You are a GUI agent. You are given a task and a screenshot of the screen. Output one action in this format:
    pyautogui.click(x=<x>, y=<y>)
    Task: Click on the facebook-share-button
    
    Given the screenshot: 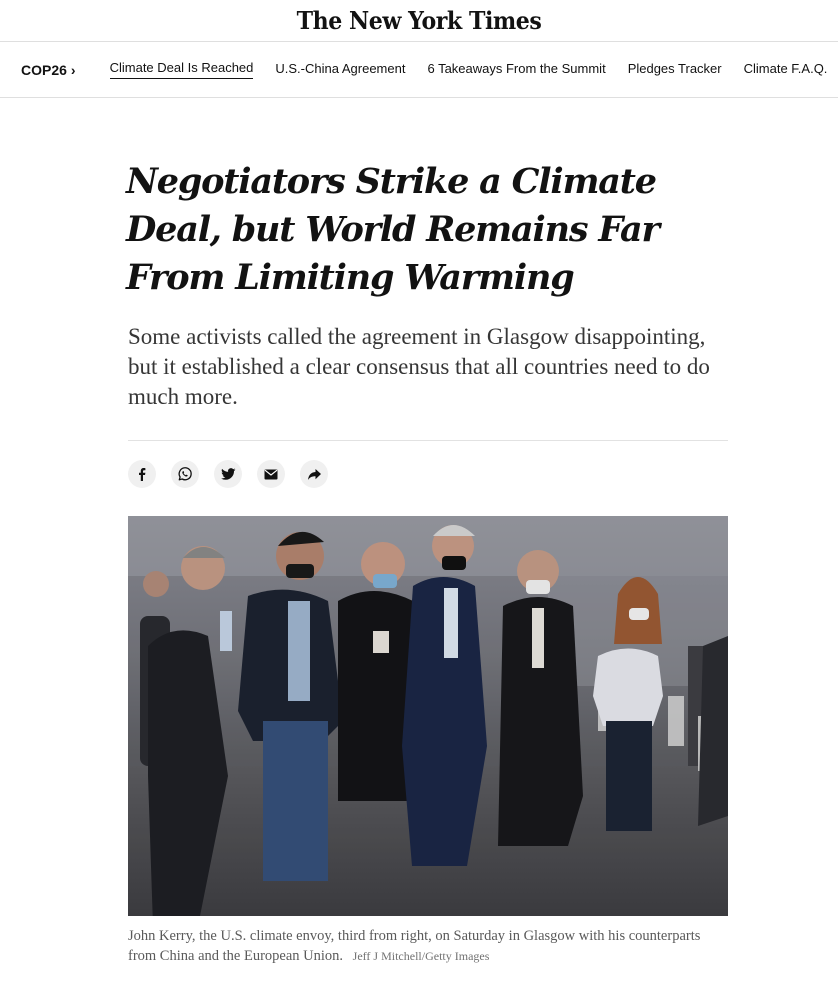 What is the action you would take?
    pyautogui.click(x=142, y=474)
    